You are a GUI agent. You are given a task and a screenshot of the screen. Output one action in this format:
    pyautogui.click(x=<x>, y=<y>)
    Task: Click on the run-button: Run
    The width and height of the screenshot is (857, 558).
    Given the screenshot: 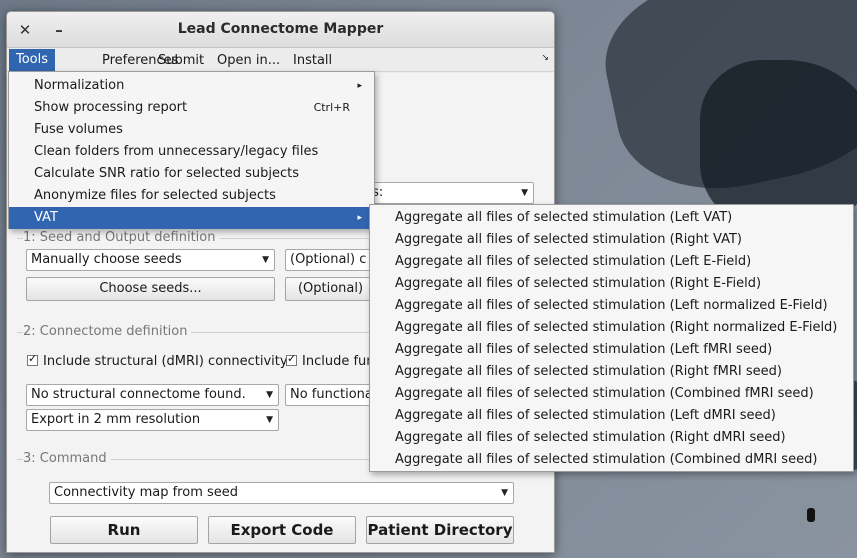 What is the action you would take?
    pyautogui.click(x=124, y=530)
    